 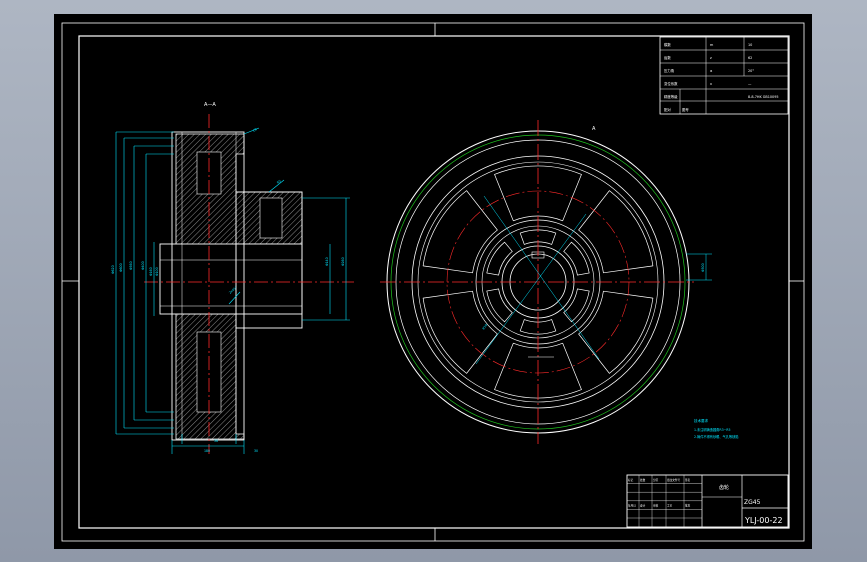 I want to click on param-cell: 齿数, so click(x=667, y=57).